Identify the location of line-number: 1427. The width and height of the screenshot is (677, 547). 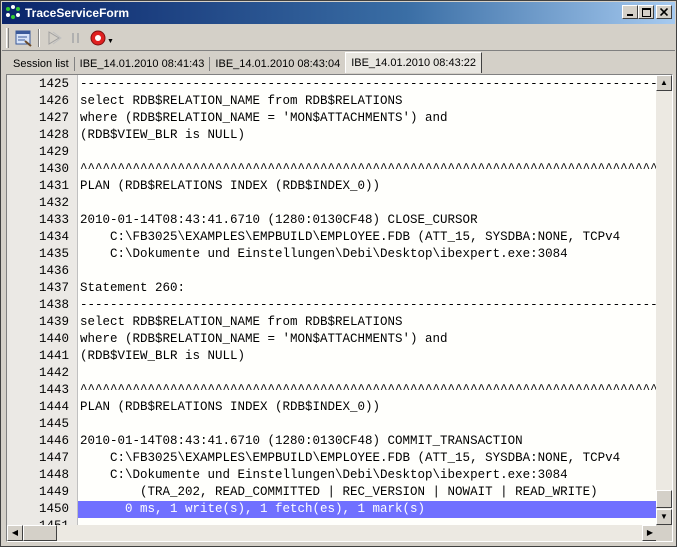
(53, 118).